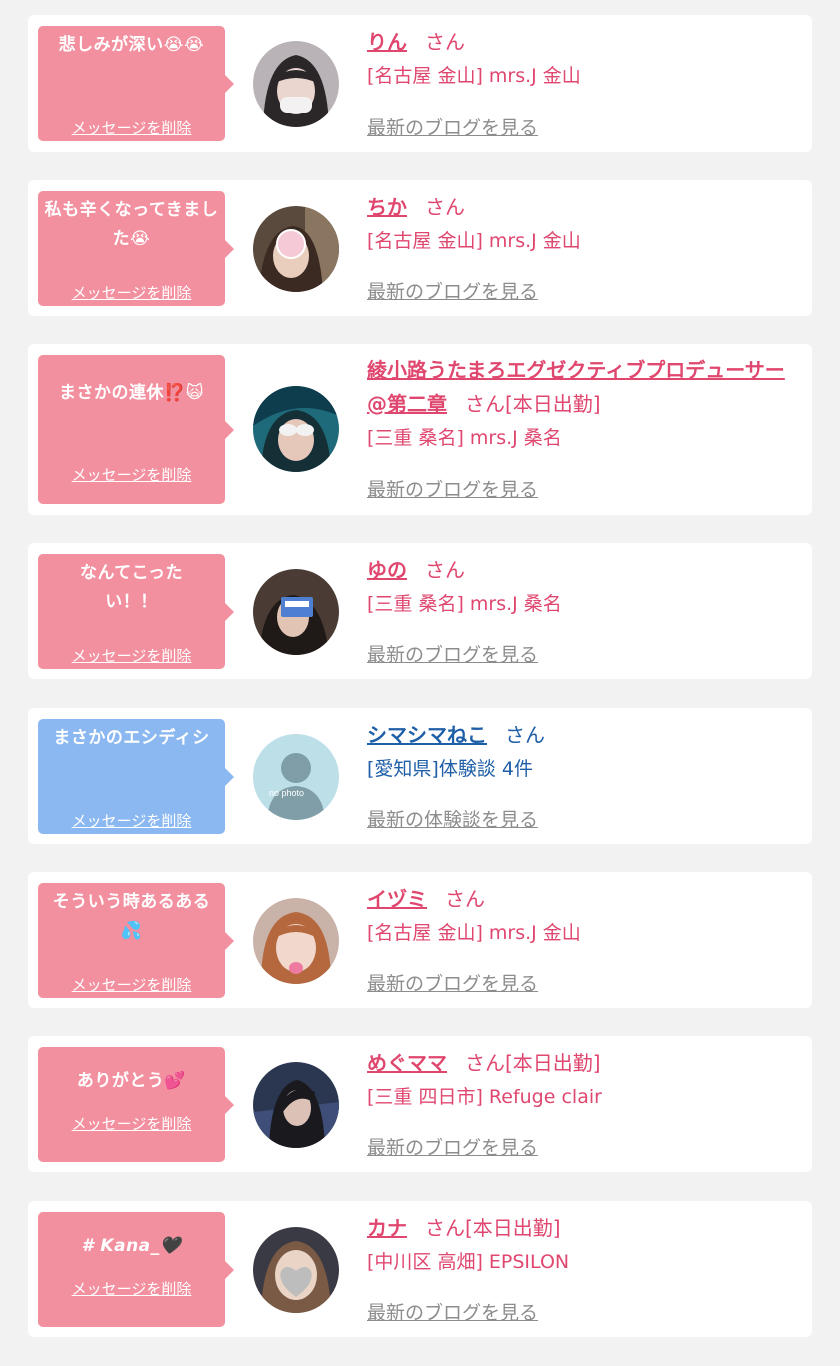 The width and height of the screenshot is (840, 1366). What do you see at coordinates (131, 738) in the screenshot?
I see `message-text: まさかのエシディシ` at bounding box center [131, 738].